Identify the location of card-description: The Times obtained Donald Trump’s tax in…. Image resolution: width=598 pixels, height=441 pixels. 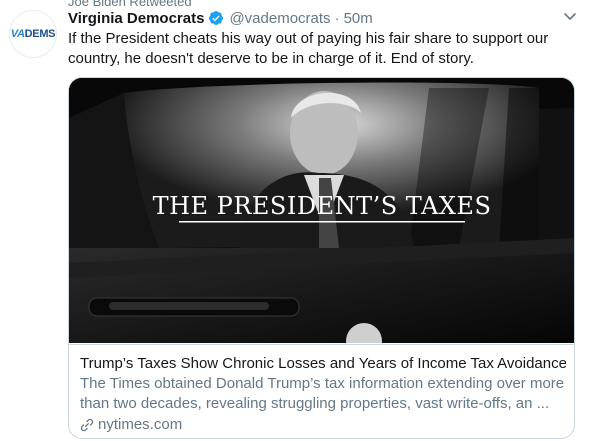
(322, 393).